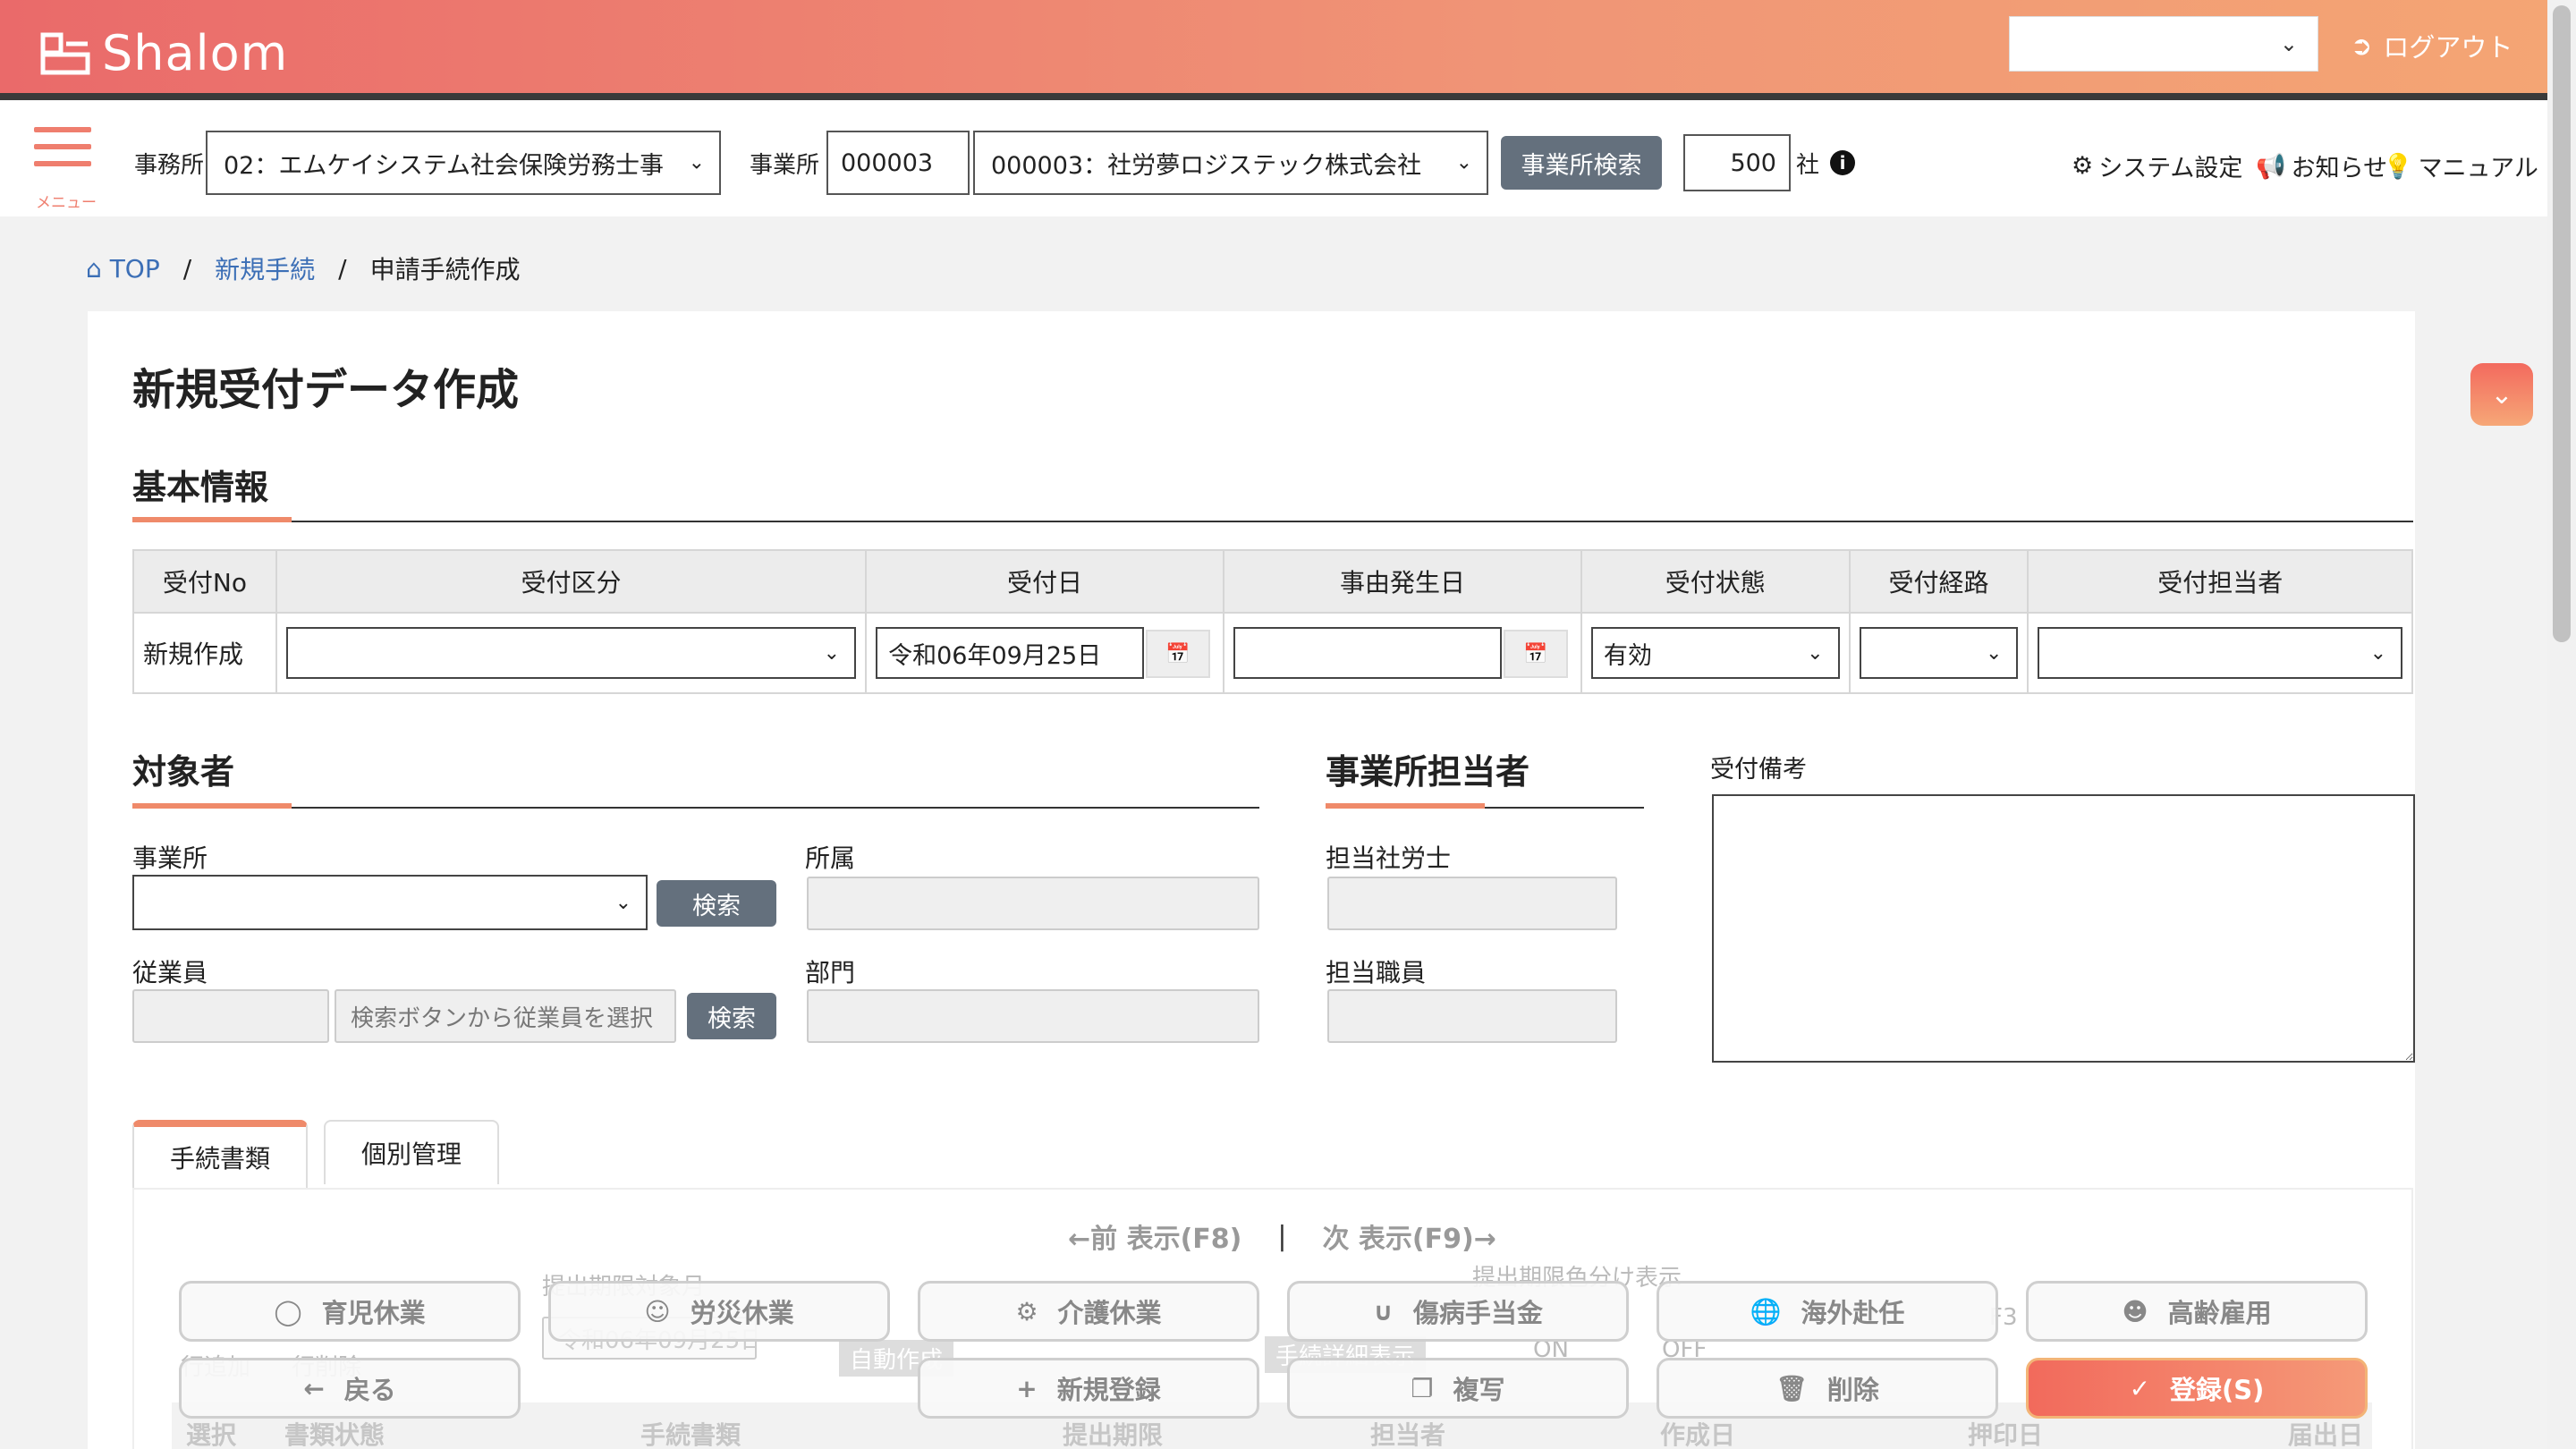 This screenshot has width=2576, height=1449. I want to click on column-header: 書類状態, so click(335, 1434).